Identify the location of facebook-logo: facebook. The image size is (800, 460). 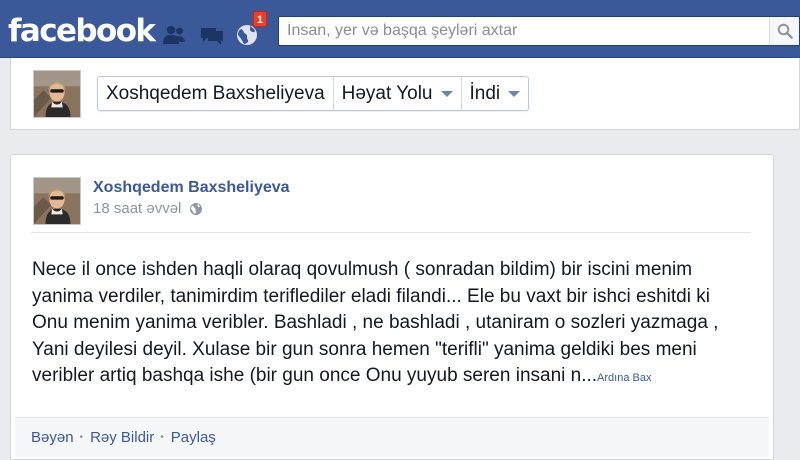
(82, 31).